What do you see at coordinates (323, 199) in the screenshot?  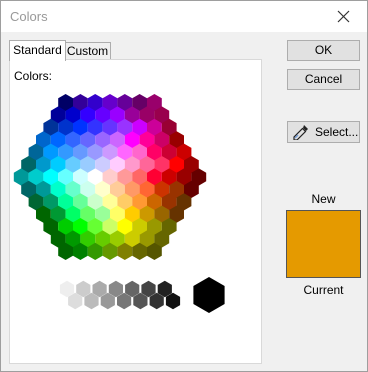 I see `new-color-label: New` at bounding box center [323, 199].